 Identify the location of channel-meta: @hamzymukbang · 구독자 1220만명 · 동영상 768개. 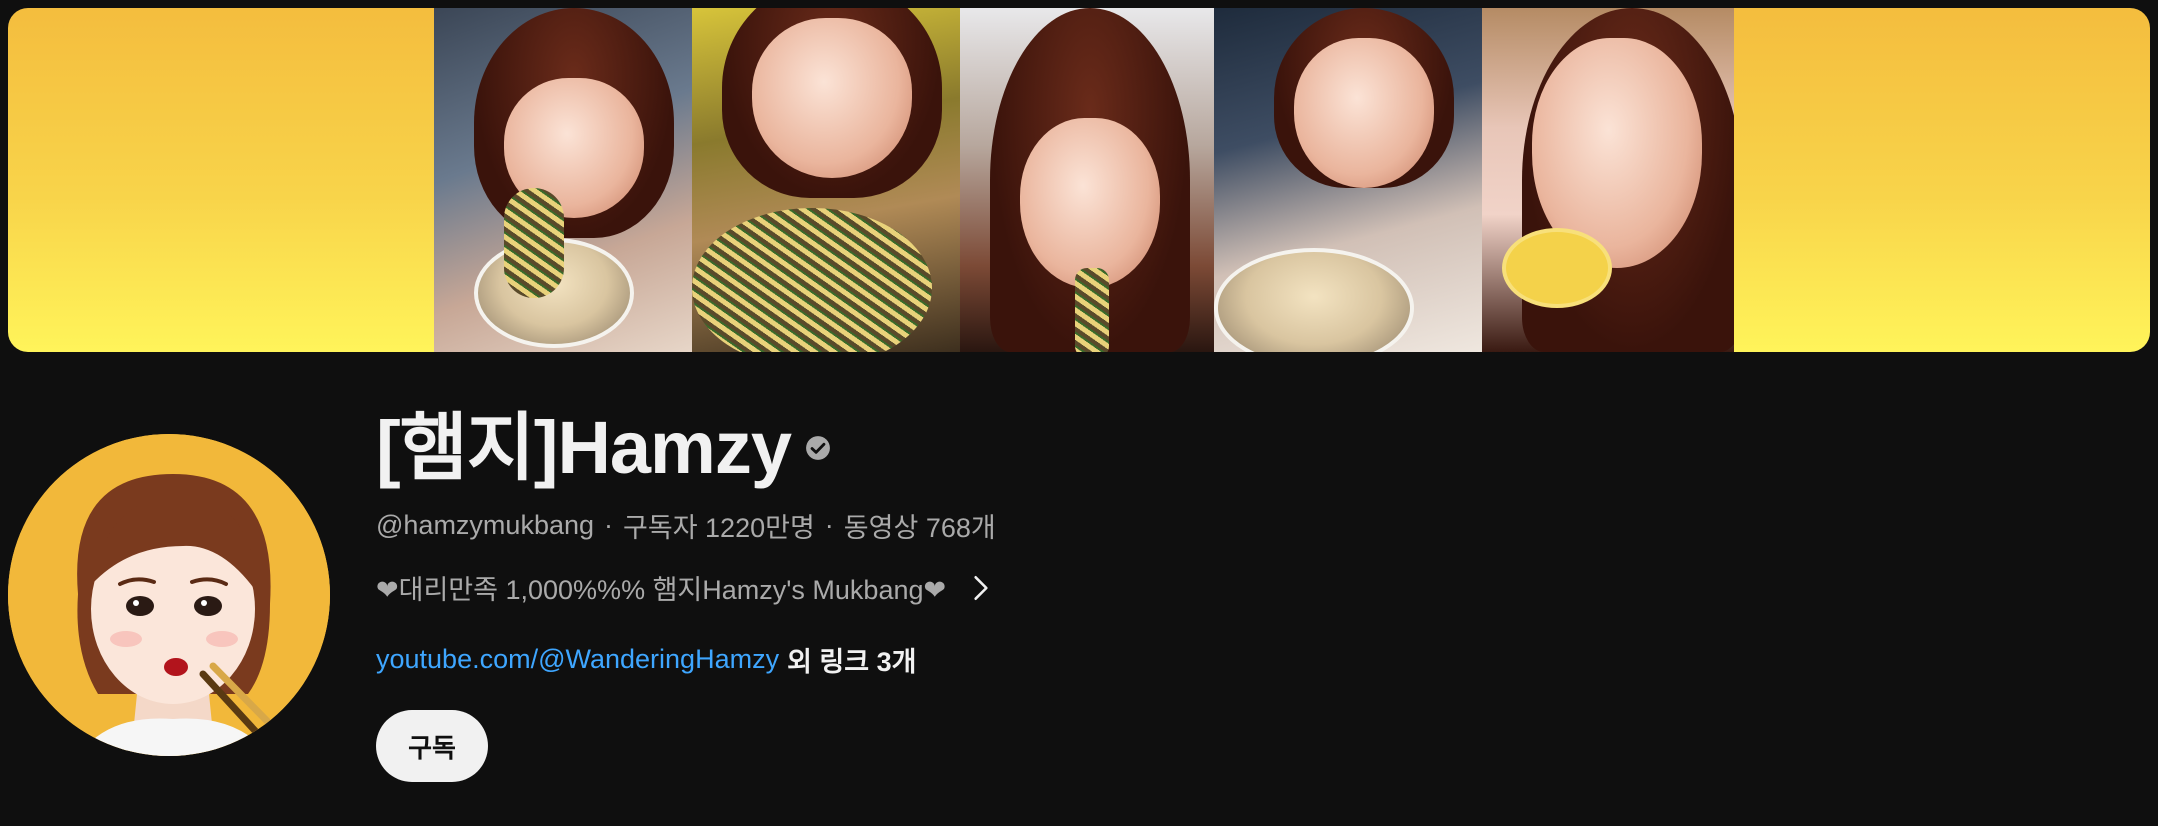
(686, 525).